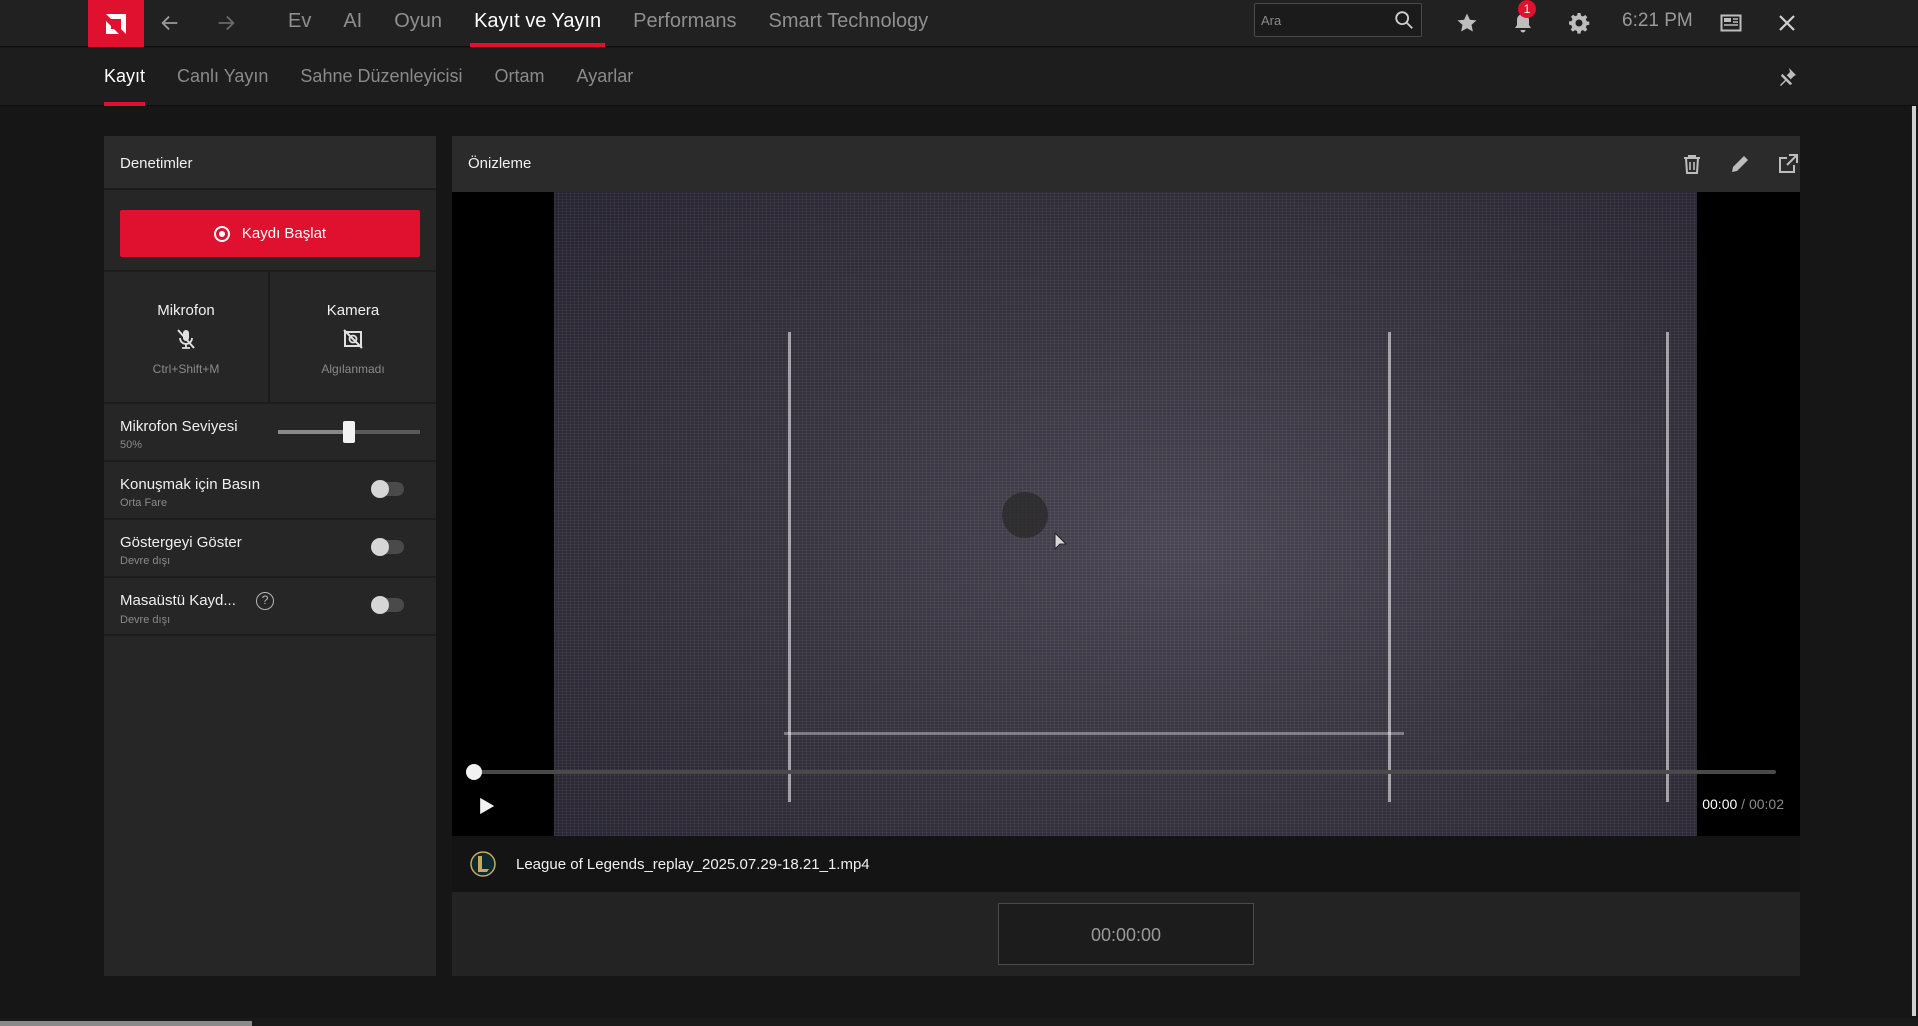  I want to click on back-arrow-icon, so click(169, 23).